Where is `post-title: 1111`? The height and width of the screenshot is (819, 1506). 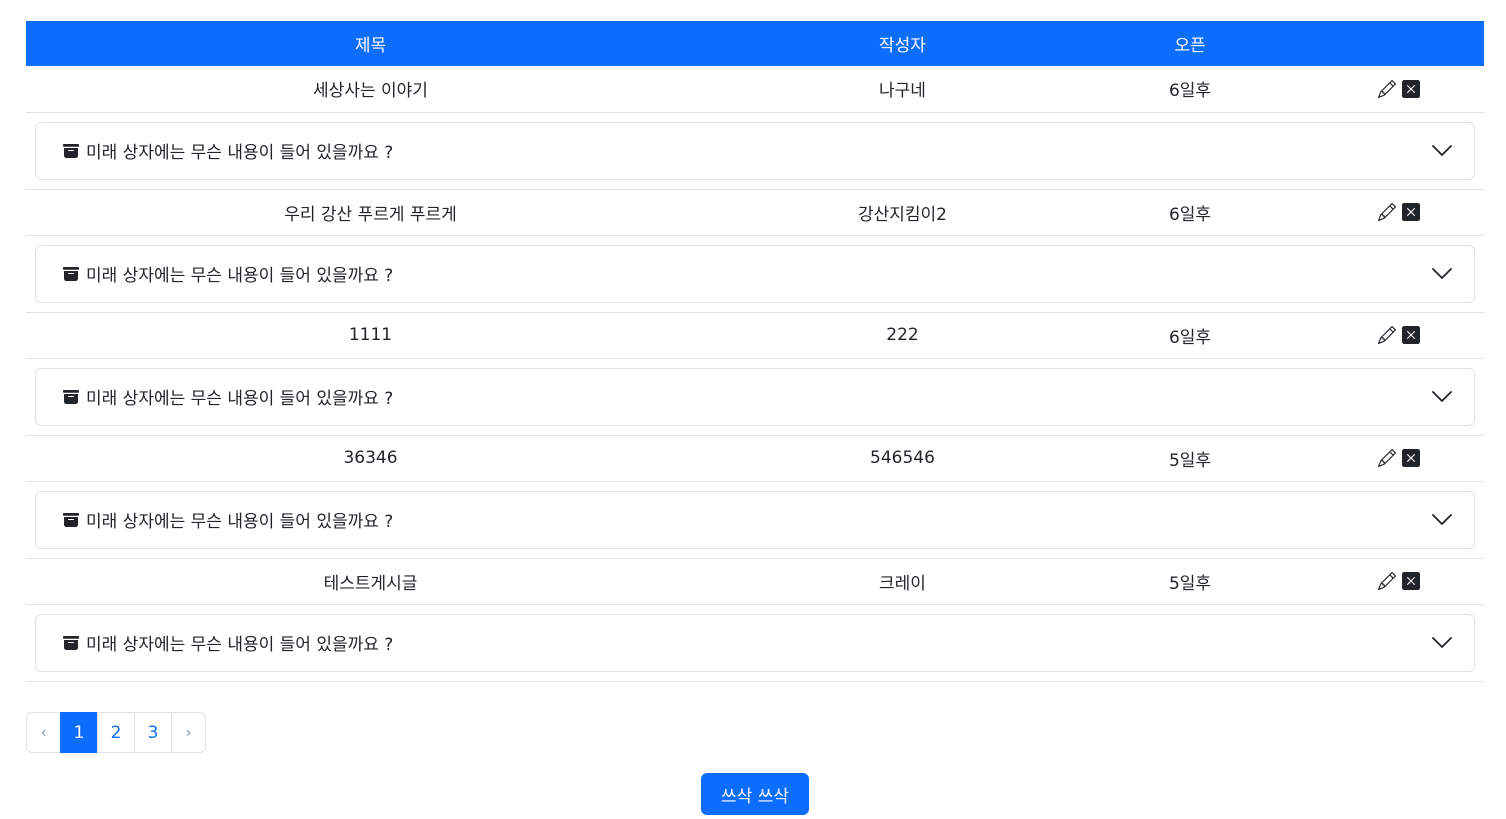
post-title: 1111 is located at coordinates (370, 335).